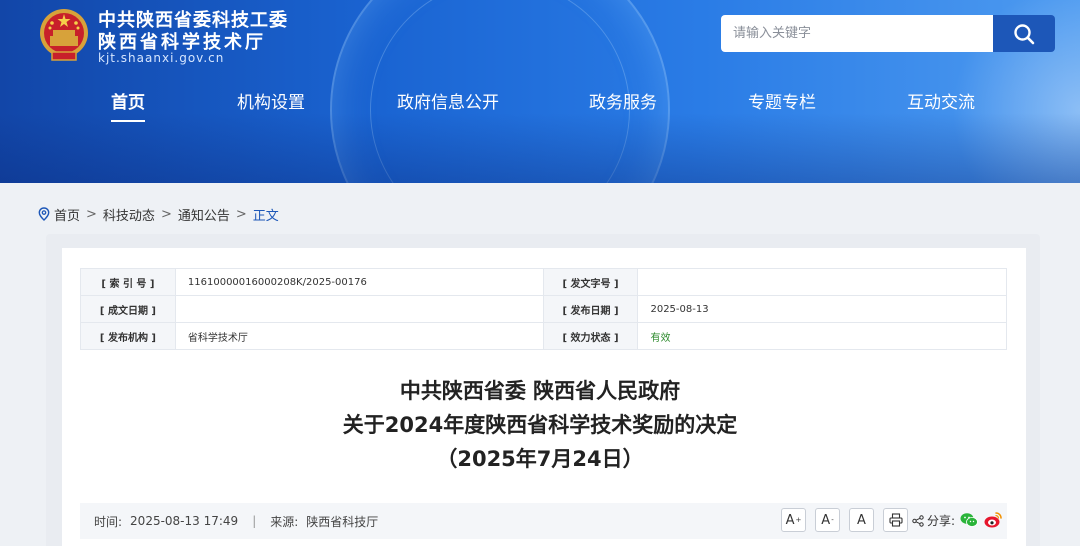 This screenshot has height=546, width=1080. What do you see at coordinates (448, 108) in the screenshot?
I see `nav-item-gov-info: 政府信息公开` at bounding box center [448, 108].